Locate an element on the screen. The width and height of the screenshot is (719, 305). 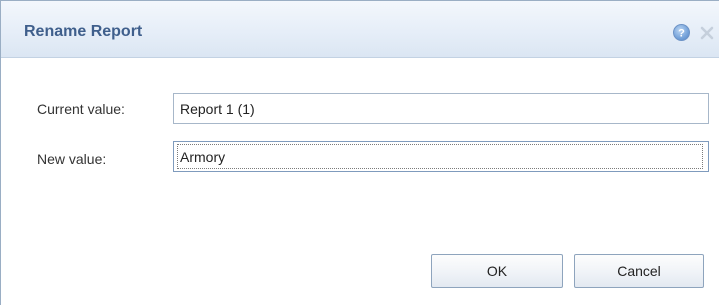
dialog-title: Rename Report is located at coordinates (83, 31).